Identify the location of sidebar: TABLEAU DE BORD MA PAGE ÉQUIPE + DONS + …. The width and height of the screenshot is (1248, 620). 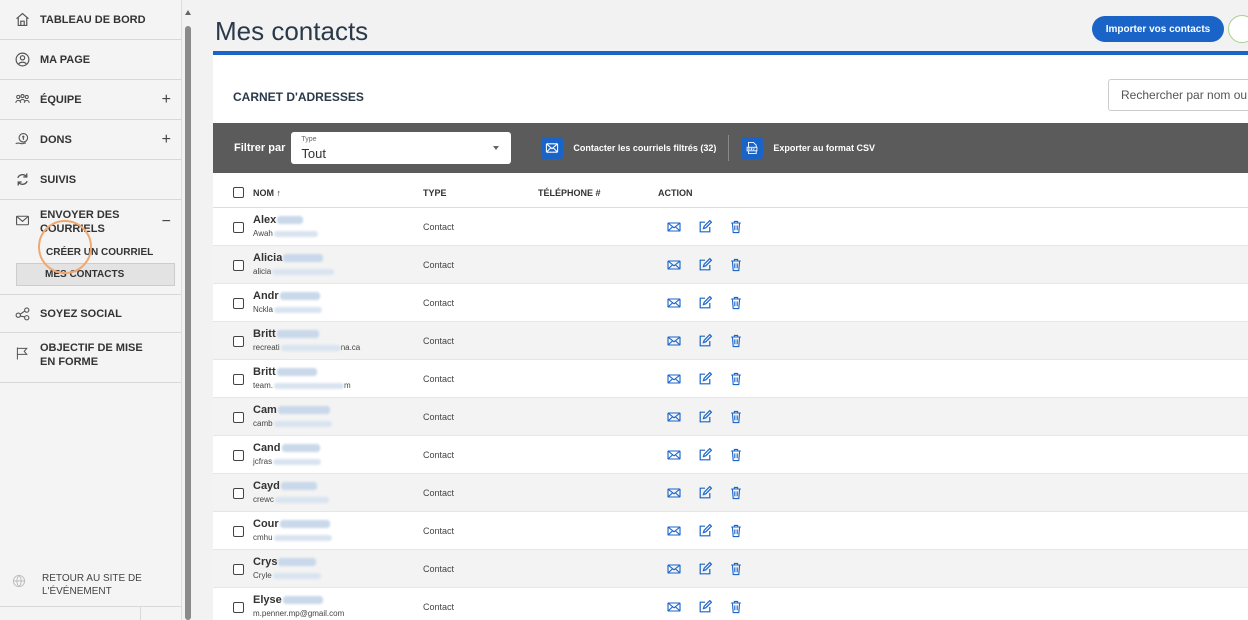
(91, 310).